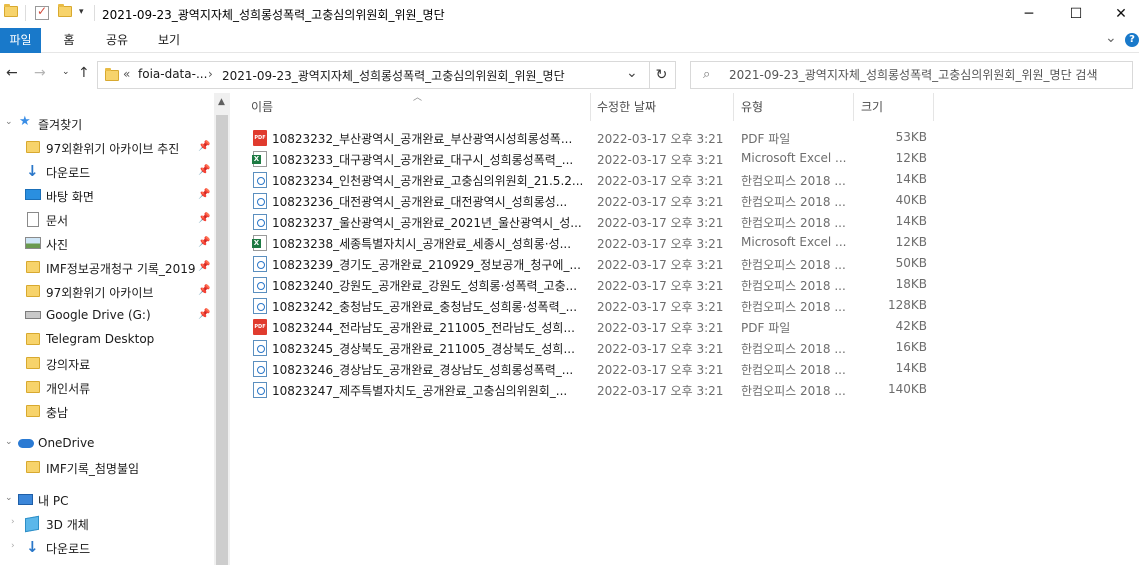 The height and width of the screenshot is (565, 1139). What do you see at coordinates (84, 73) in the screenshot?
I see `up-arrow-icon: ↑` at bounding box center [84, 73].